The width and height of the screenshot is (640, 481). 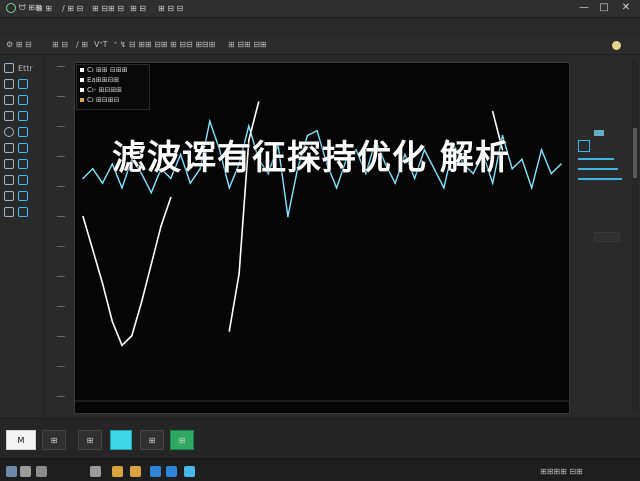 What do you see at coordinates (311, 158) in the screenshot?
I see `overlay-title: 滤波诨有征探持优化 解析` at bounding box center [311, 158].